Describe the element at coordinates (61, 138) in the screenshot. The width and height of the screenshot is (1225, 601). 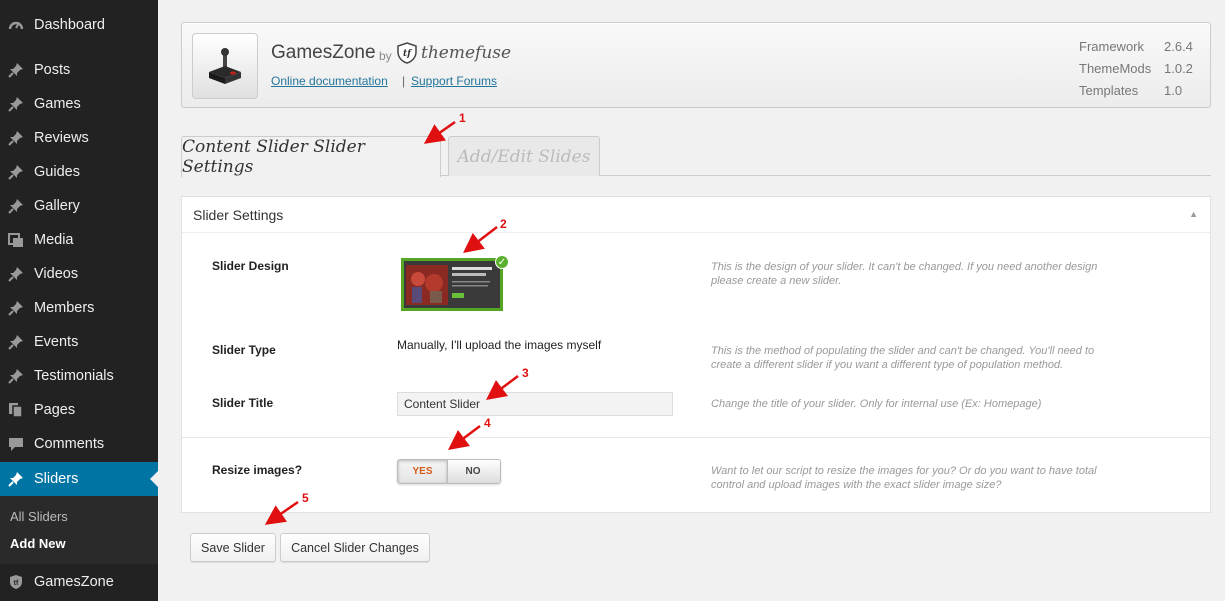
I see `sidebar-item-label: Reviews` at that location.